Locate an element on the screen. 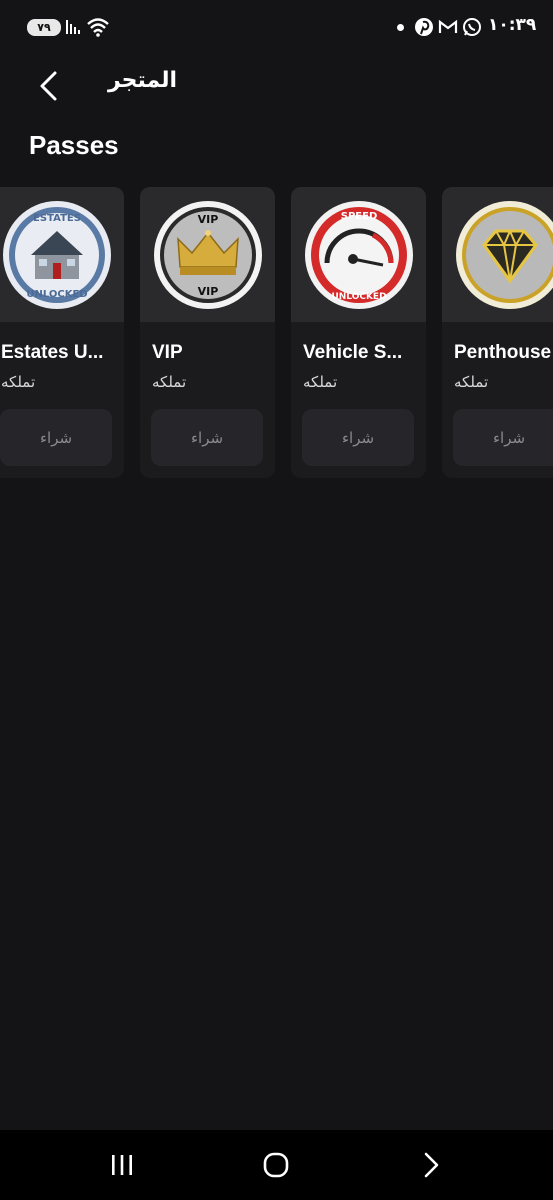 The image size is (553, 1200). home-button is located at coordinates (276, 1165).